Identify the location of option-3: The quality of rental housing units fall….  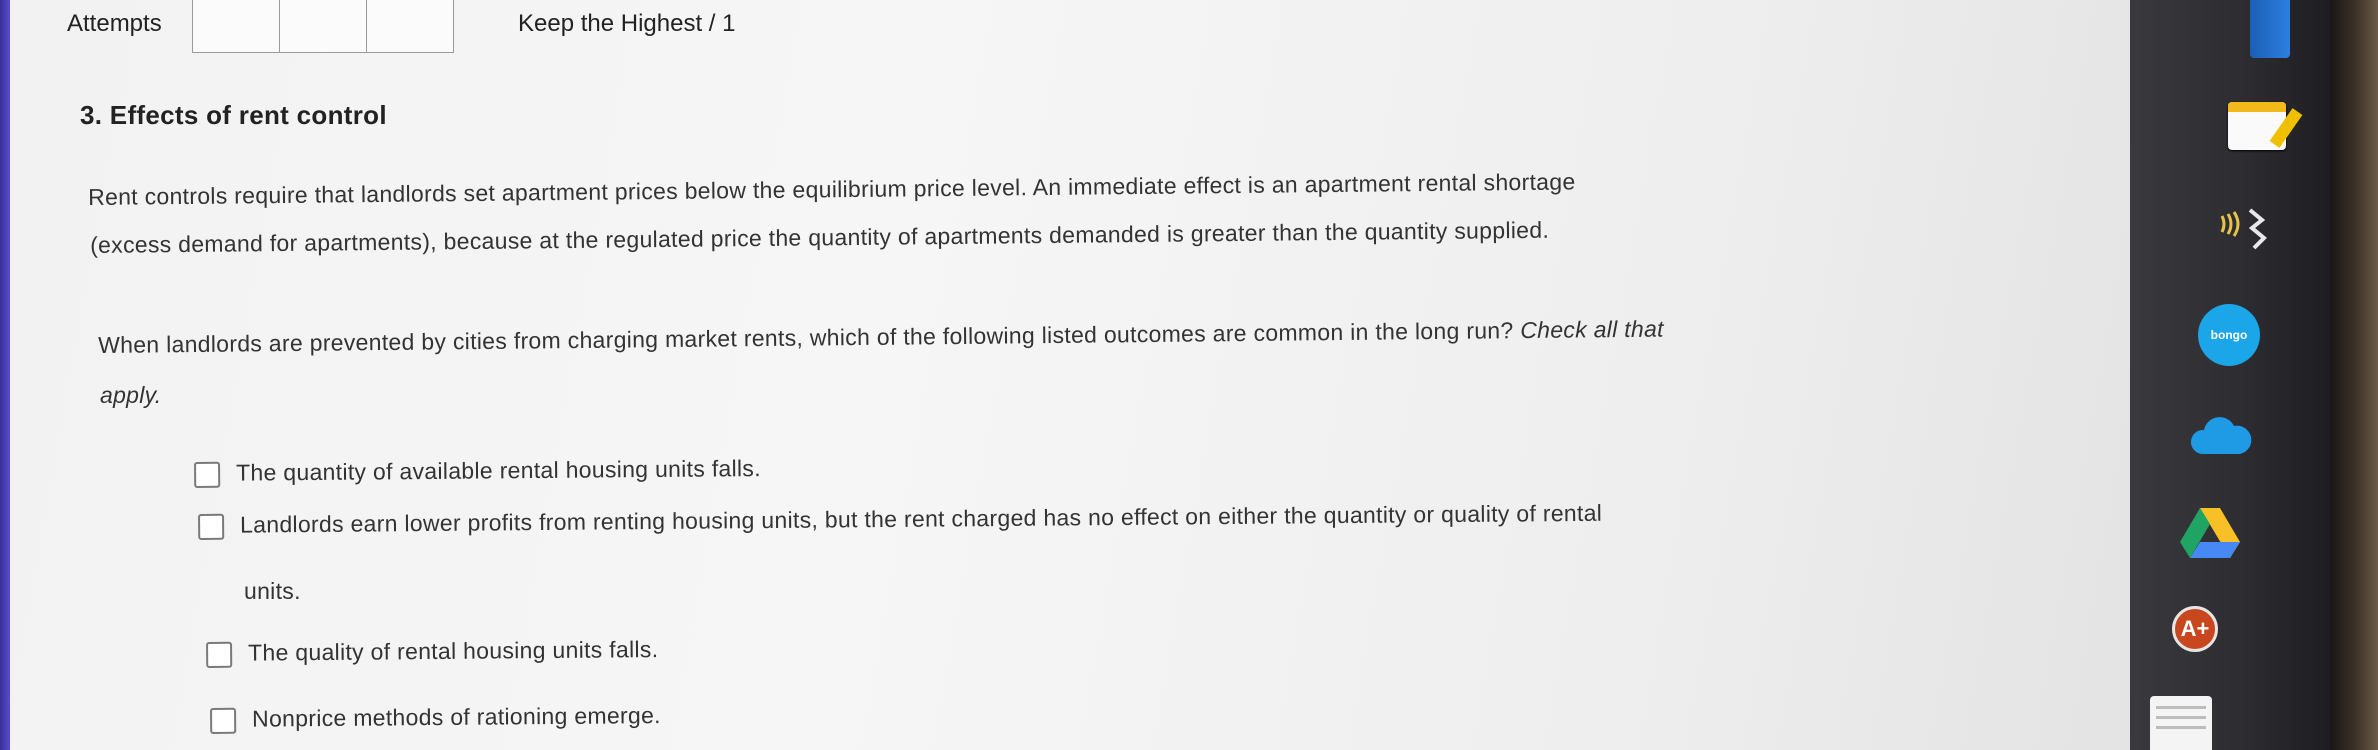
(432, 652).